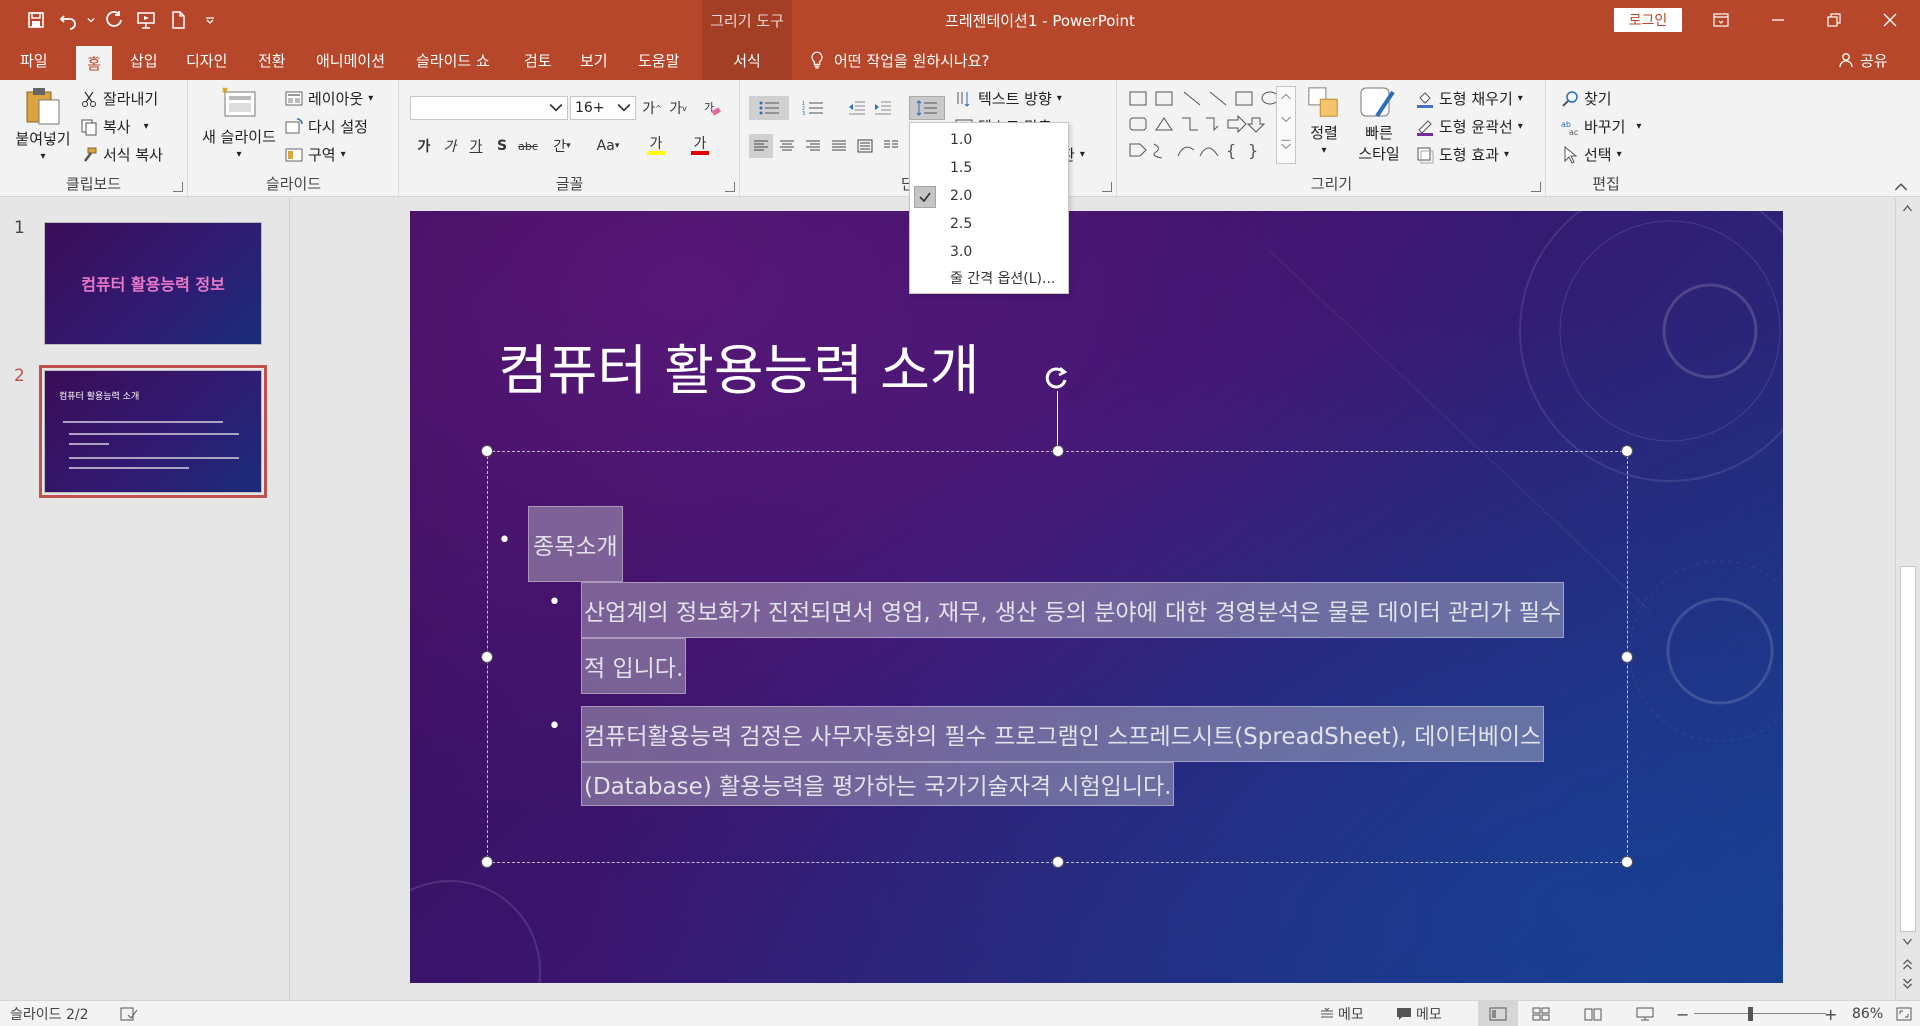 This screenshot has width=1920, height=1026. What do you see at coordinates (1541, 1013) in the screenshot?
I see `slide-sorter-icon` at bounding box center [1541, 1013].